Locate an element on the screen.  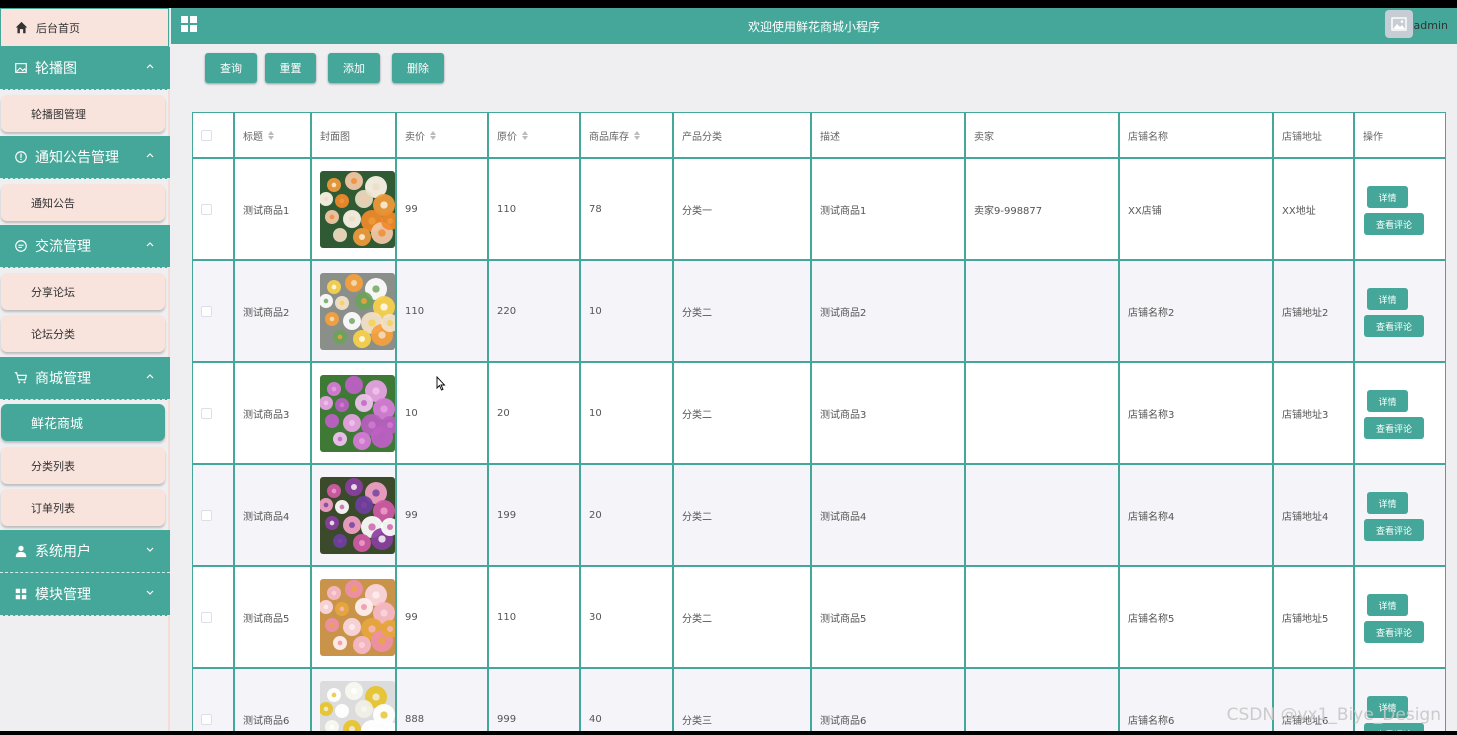
cell-text: 30 is located at coordinates (595, 617).